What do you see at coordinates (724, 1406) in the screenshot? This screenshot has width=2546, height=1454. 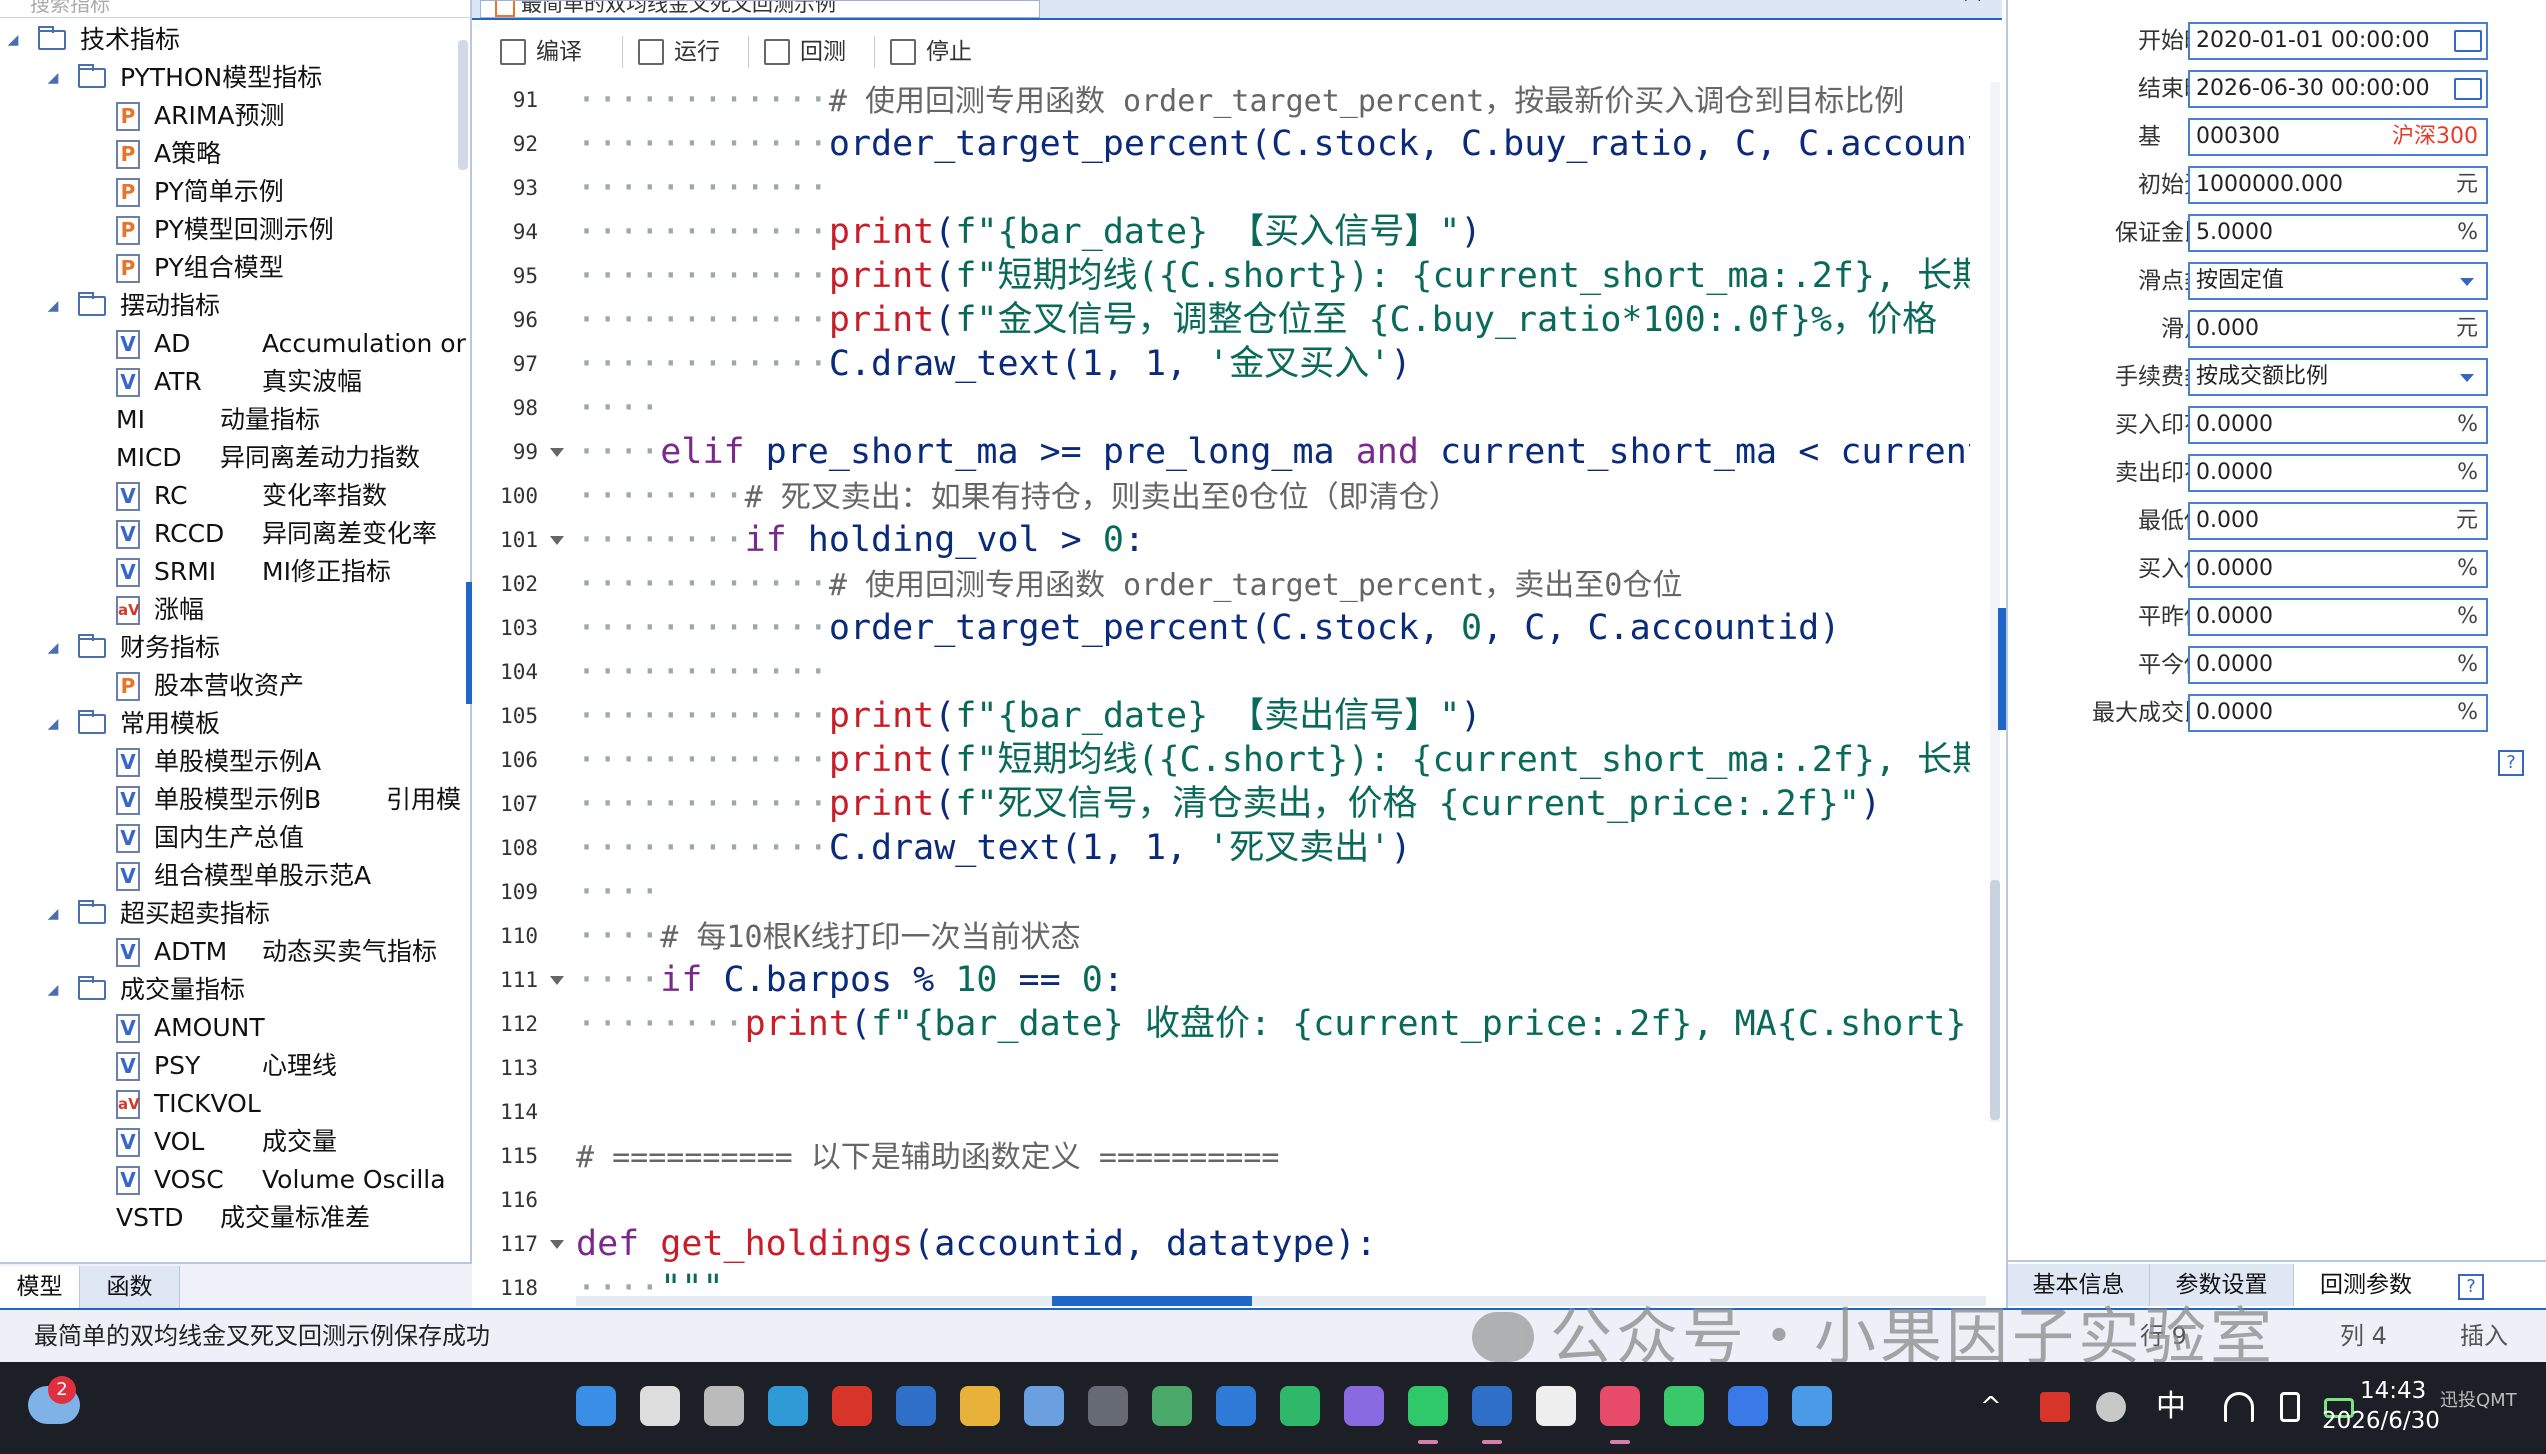 I see `task-view-icon` at bounding box center [724, 1406].